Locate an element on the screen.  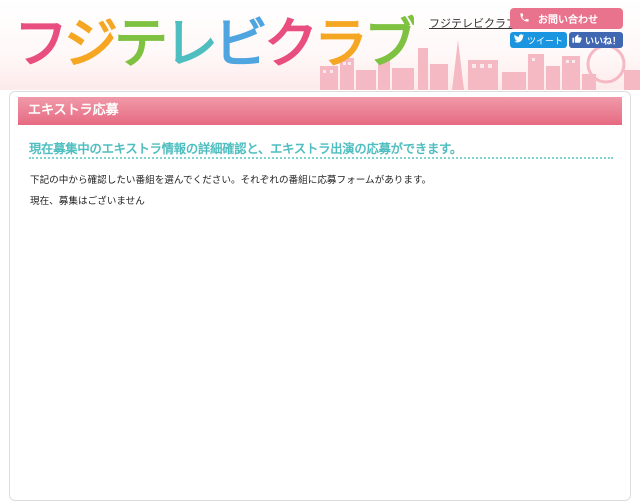
like-label: いいね！ is located at coordinates (603, 41).